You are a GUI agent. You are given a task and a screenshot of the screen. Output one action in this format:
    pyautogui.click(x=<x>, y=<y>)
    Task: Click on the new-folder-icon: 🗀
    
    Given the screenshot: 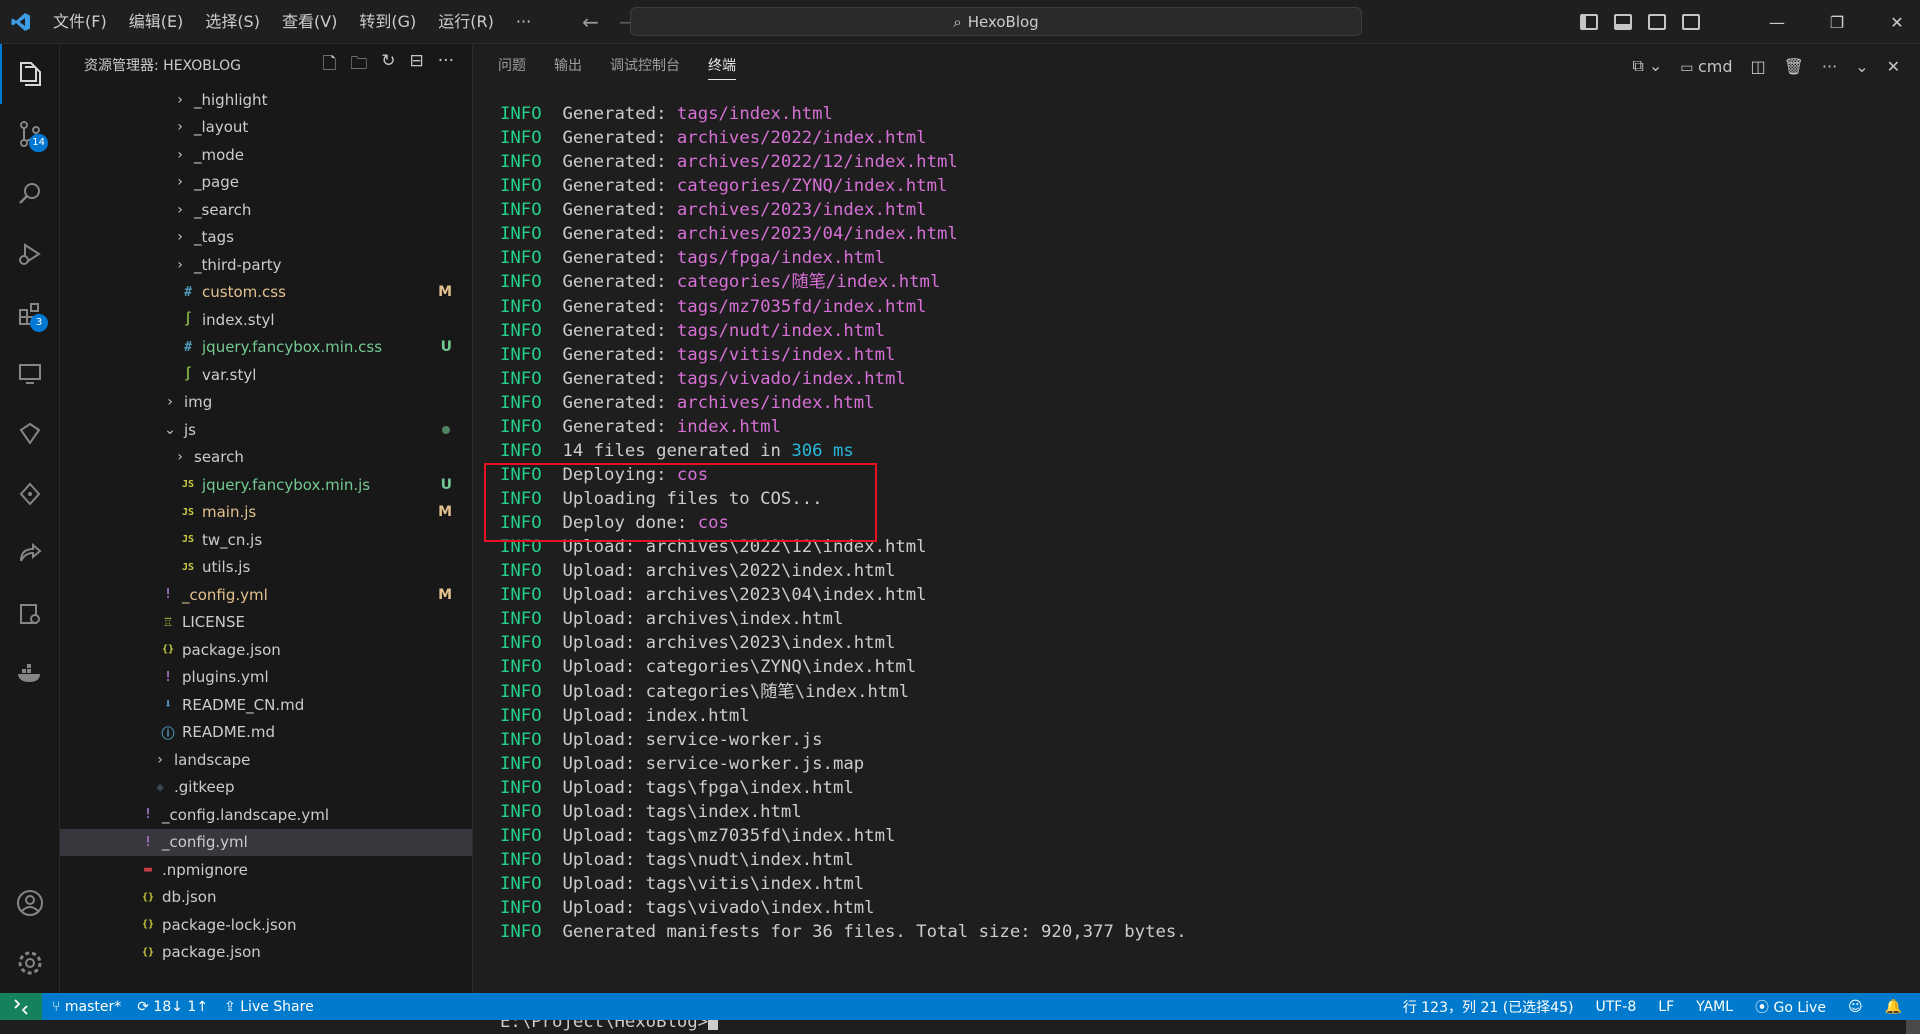 What is the action you would take?
    pyautogui.click(x=358, y=65)
    